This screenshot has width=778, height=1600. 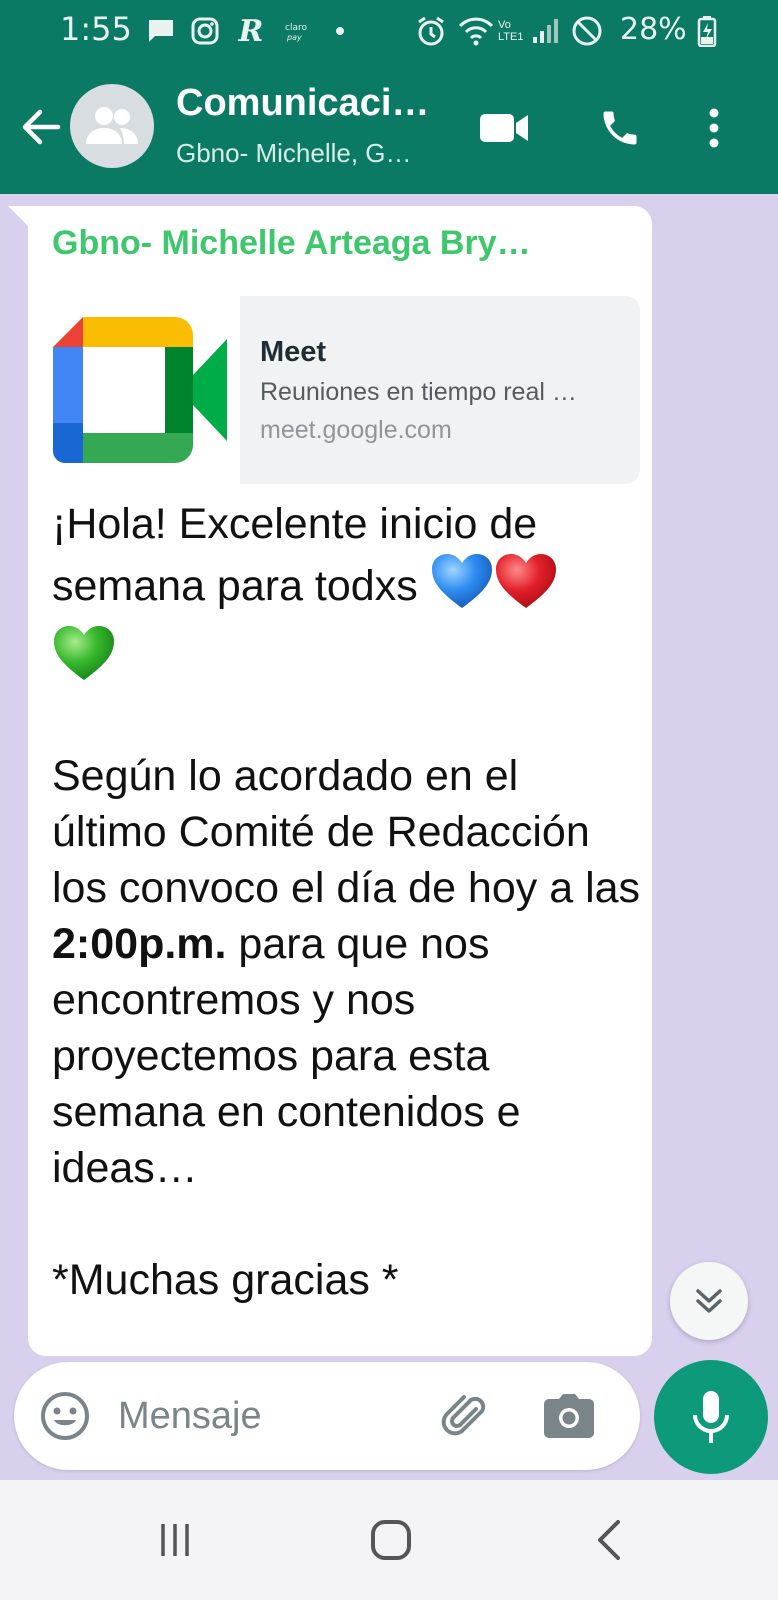 I want to click on google-meet-icon, so click(x=140, y=390).